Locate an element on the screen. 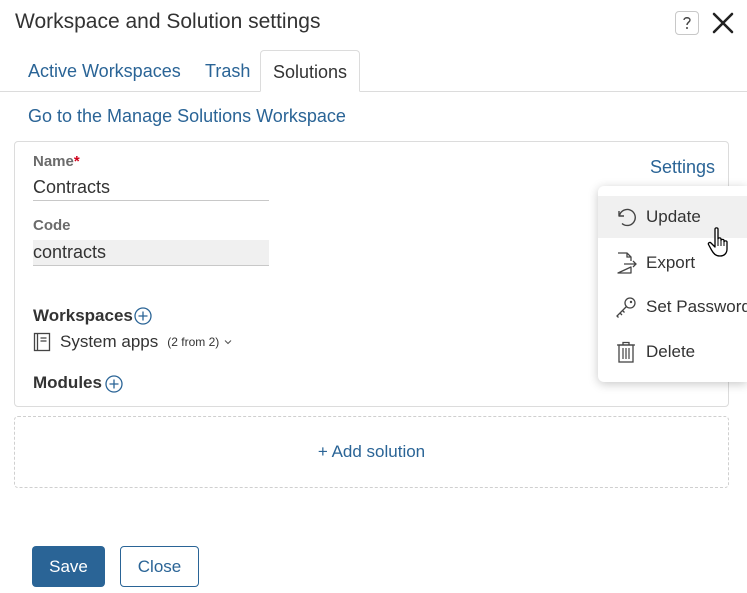  menu-item-label: Delete is located at coordinates (671, 351).